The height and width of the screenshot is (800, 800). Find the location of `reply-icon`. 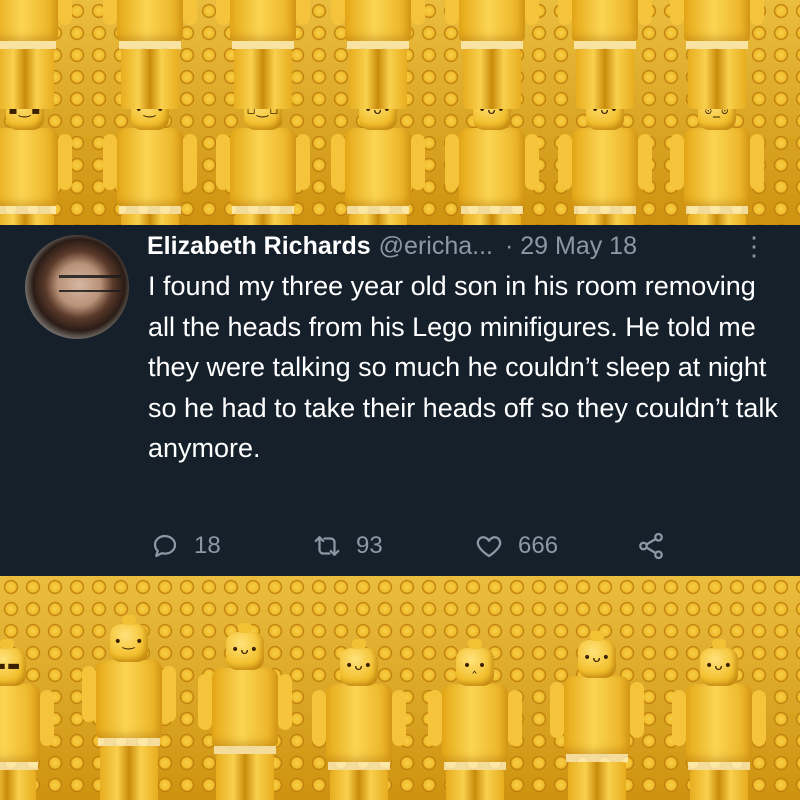

reply-icon is located at coordinates (165, 546).